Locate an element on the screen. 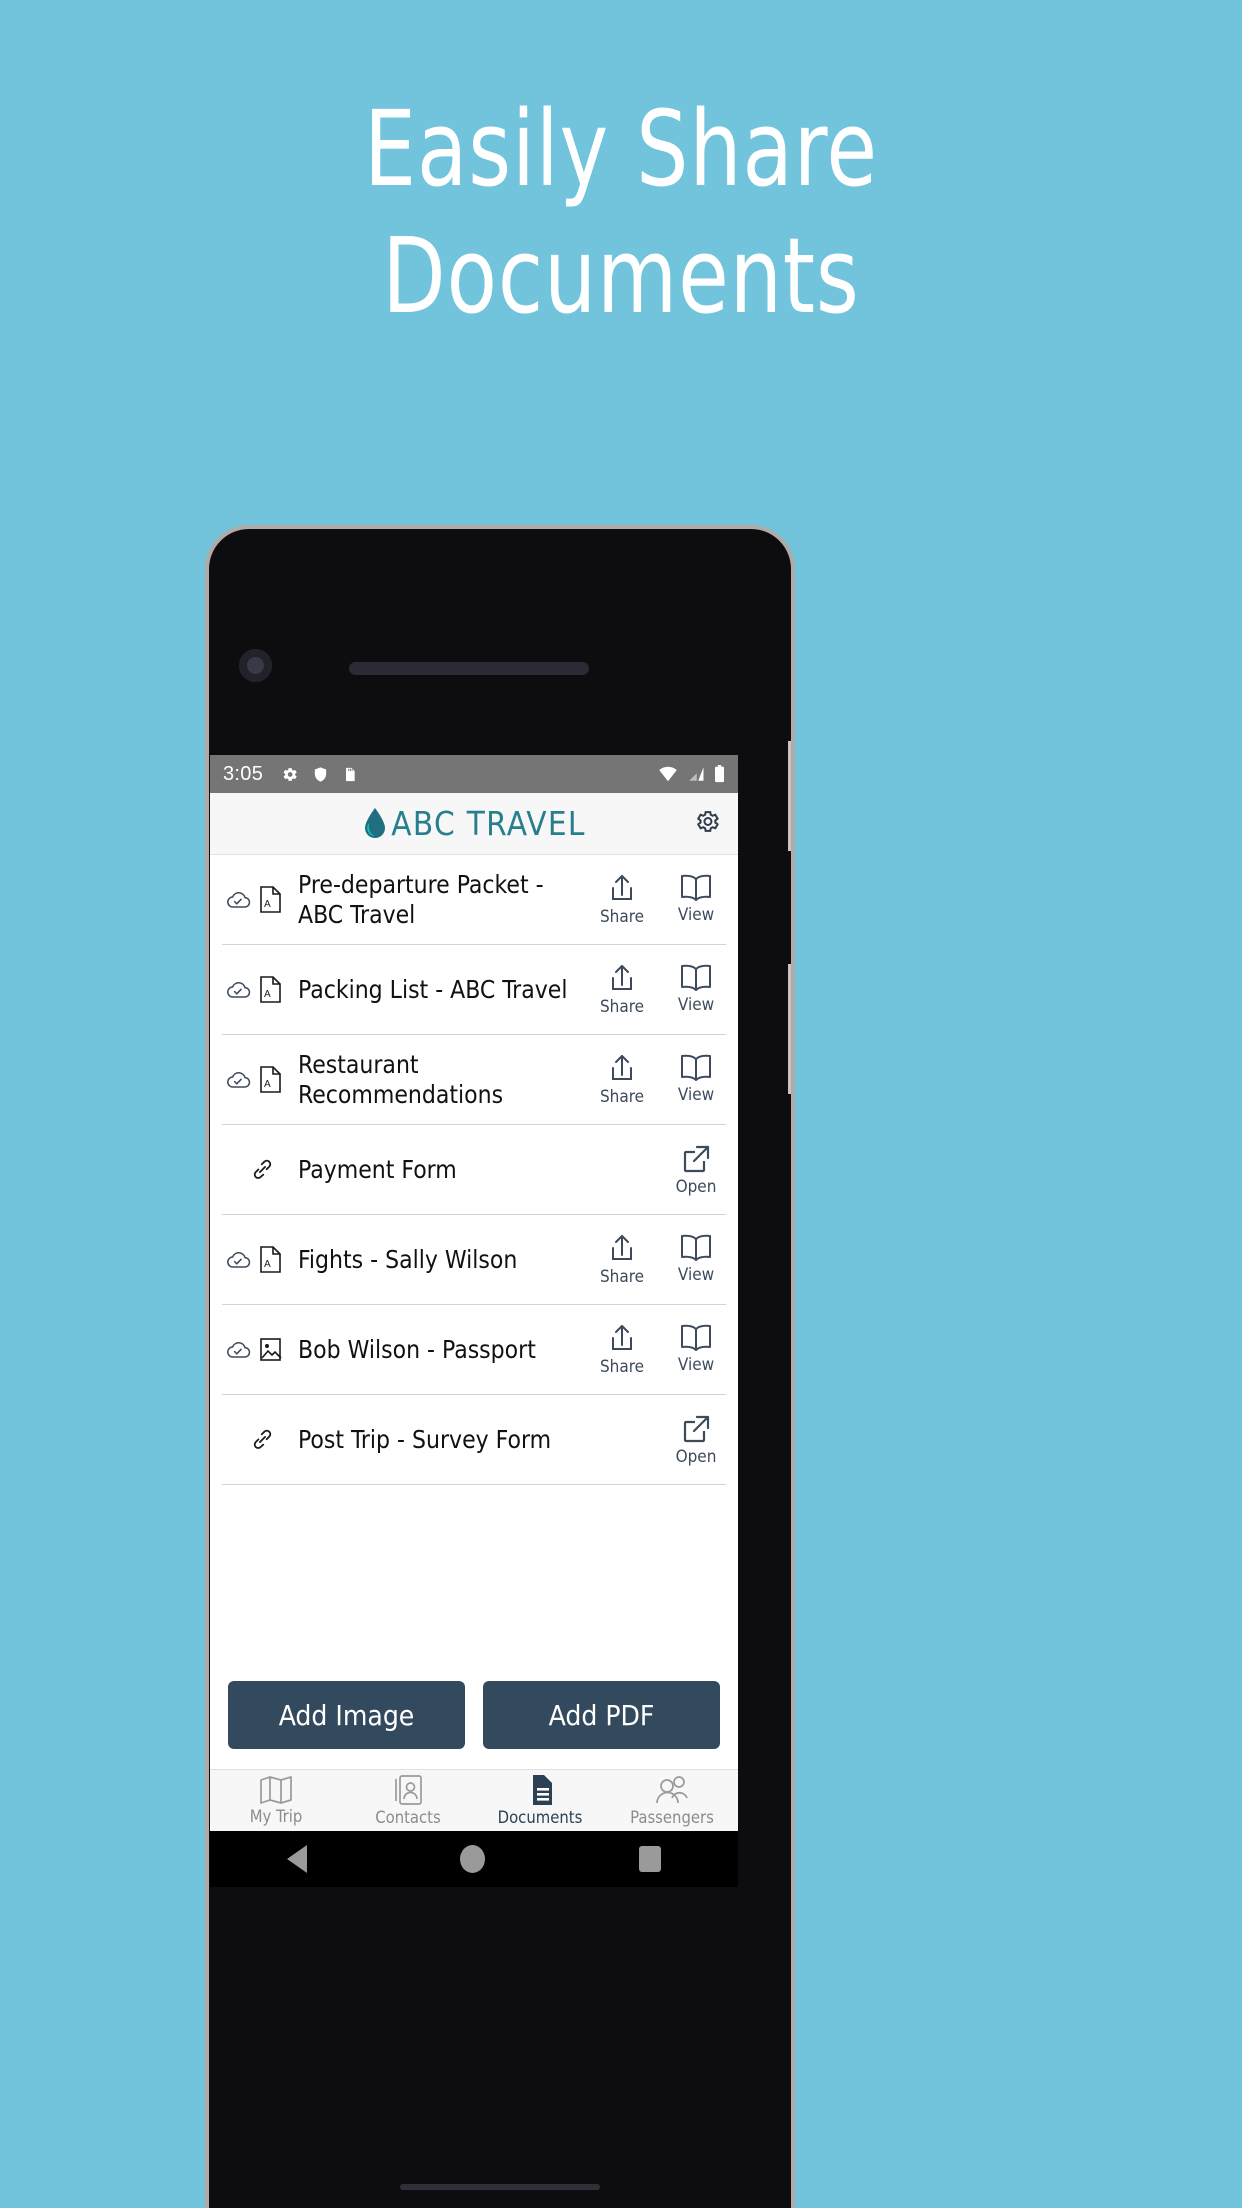 The width and height of the screenshot is (1242, 2208). nav-item-passengers: Passengers is located at coordinates (672, 1800).